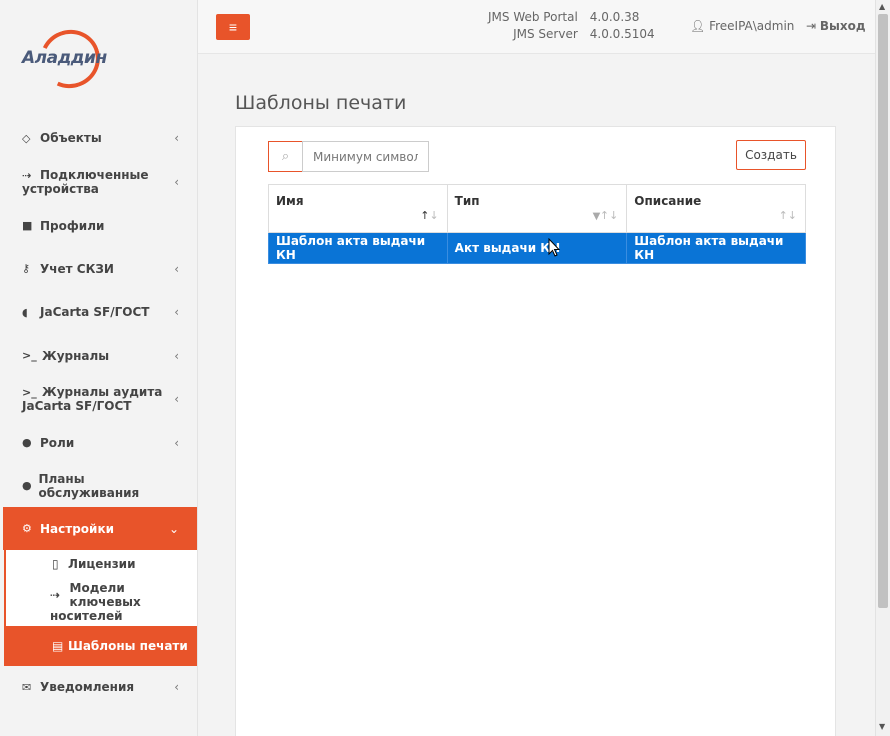  I want to click on folder-icon: ■, so click(27, 225).